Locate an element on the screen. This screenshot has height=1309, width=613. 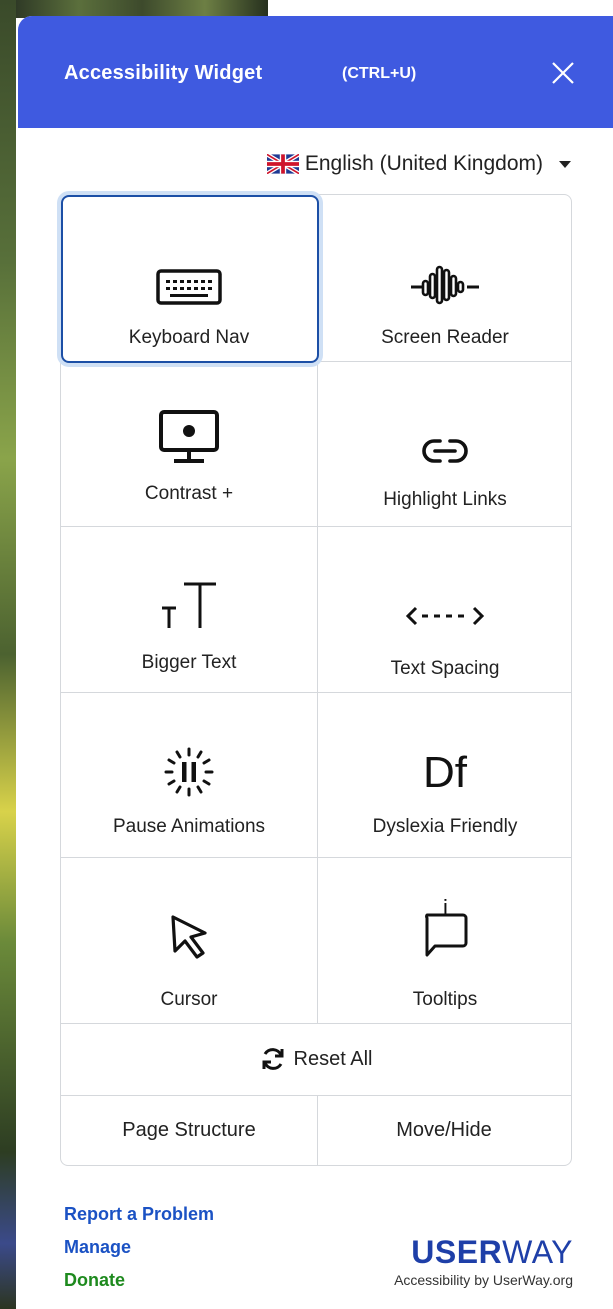
reset-all-button: Reset All is located at coordinates (316, 1059).